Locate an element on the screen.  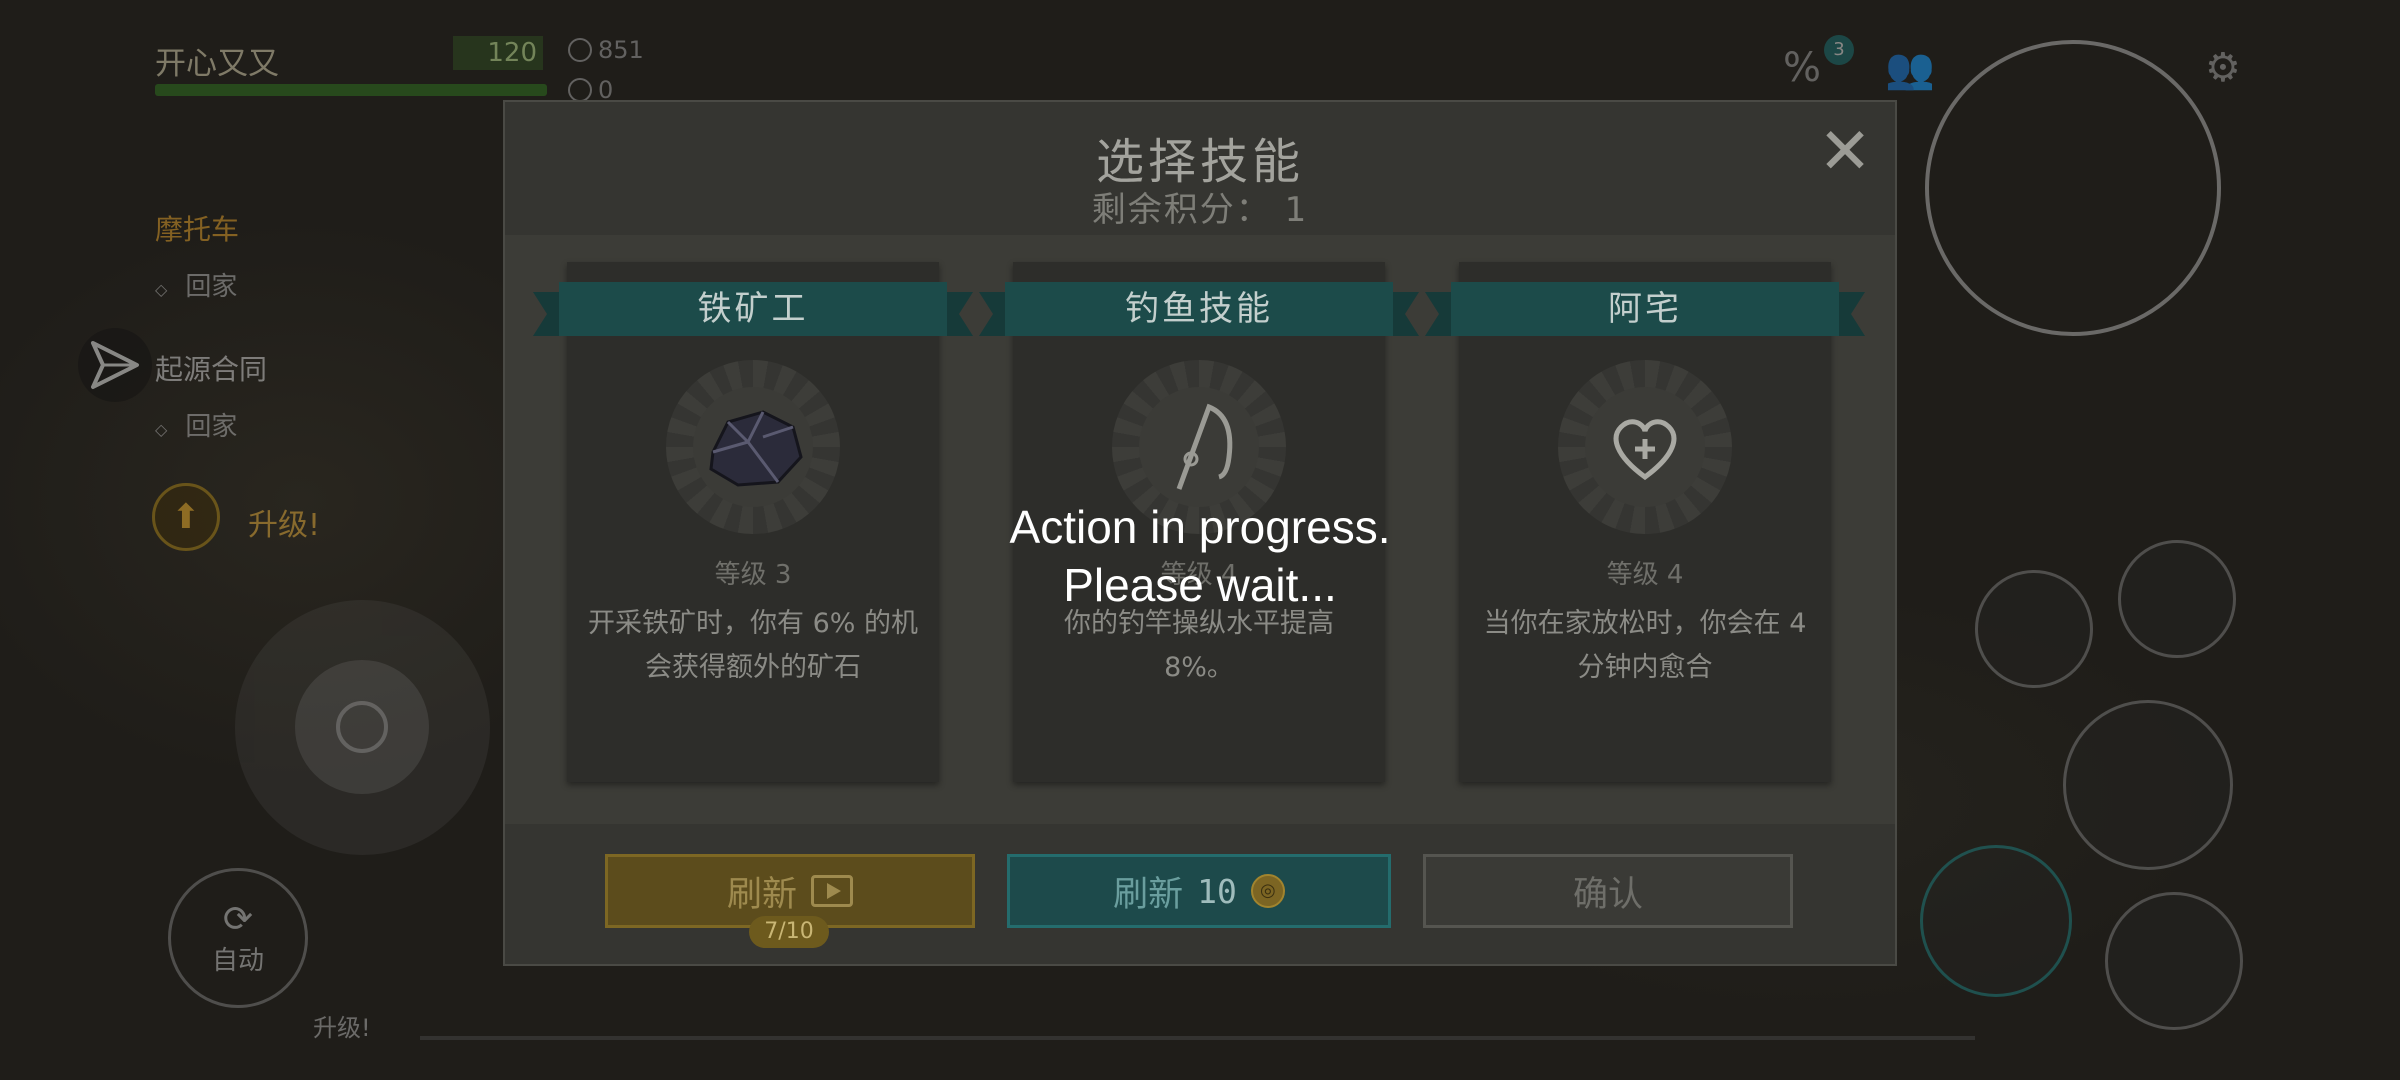
quest-title: 摩托车 is located at coordinates (197, 228).